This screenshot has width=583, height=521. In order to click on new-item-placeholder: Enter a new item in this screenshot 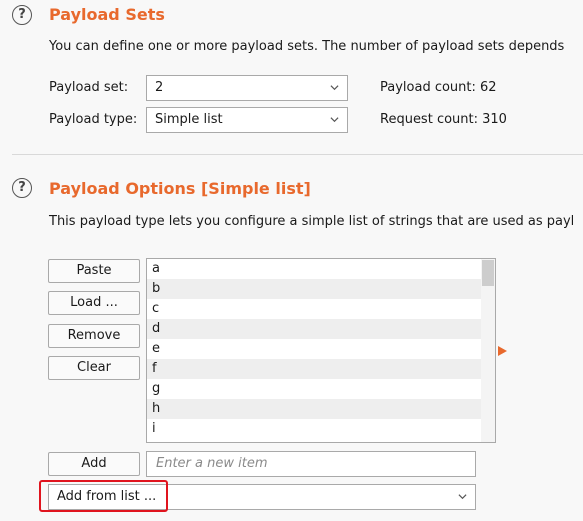, I will do `click(212, 463)`.